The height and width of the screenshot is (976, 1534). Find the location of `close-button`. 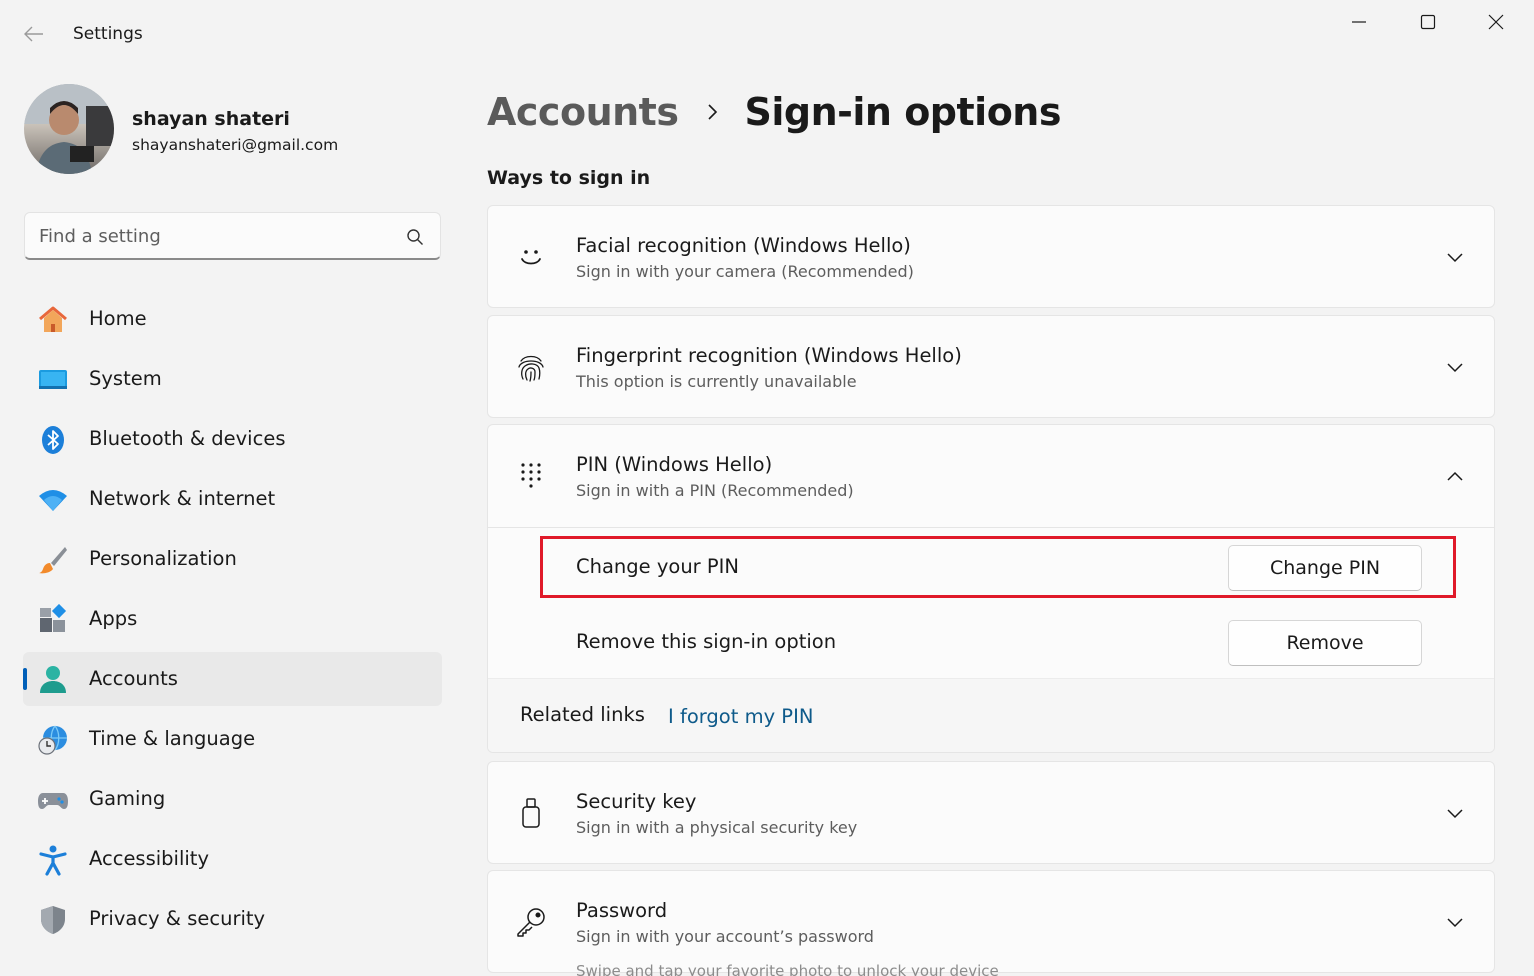

close-button is located at coordinates (1496, 22).